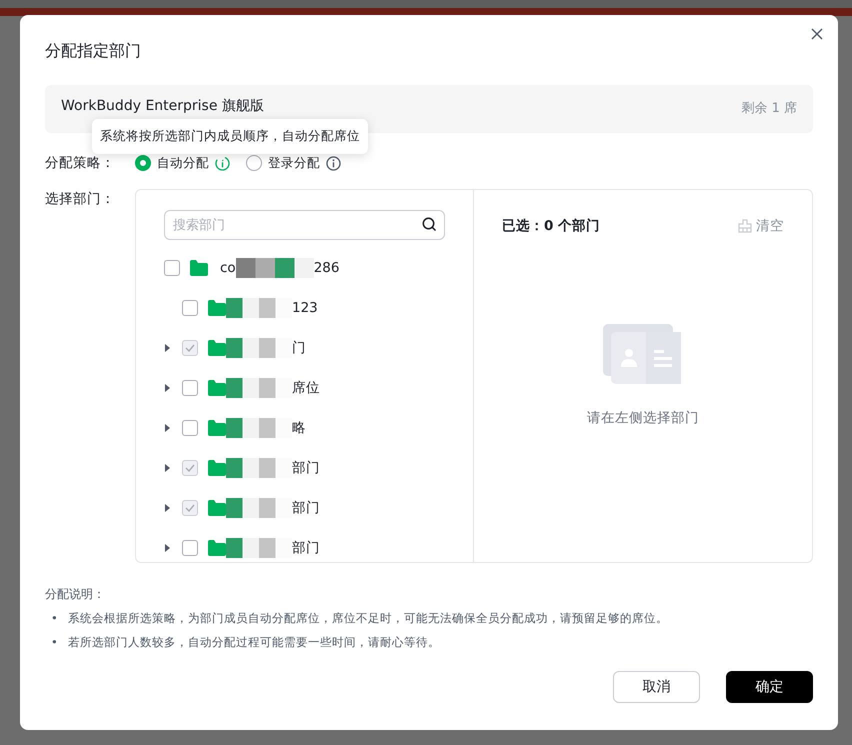 The height and width of the screenshot is (745, 852). I want to click on empty-message: 请在左侧选择部门, so click(643, 418).